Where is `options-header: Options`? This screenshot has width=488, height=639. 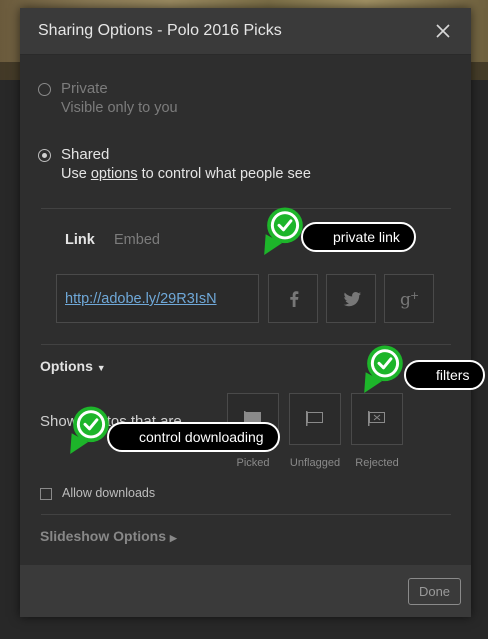 options-header: Options is located at coordinates (66, 366).